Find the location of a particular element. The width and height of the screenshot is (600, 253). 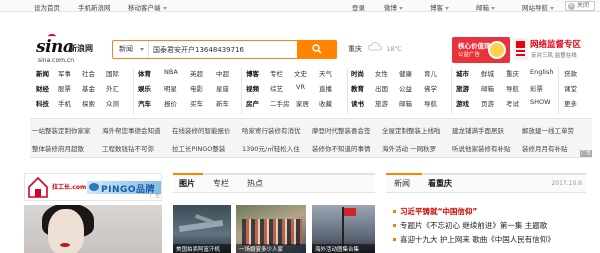

photo-card: 美国拍卖阿富汗机 is located at coordinates (202, 229).